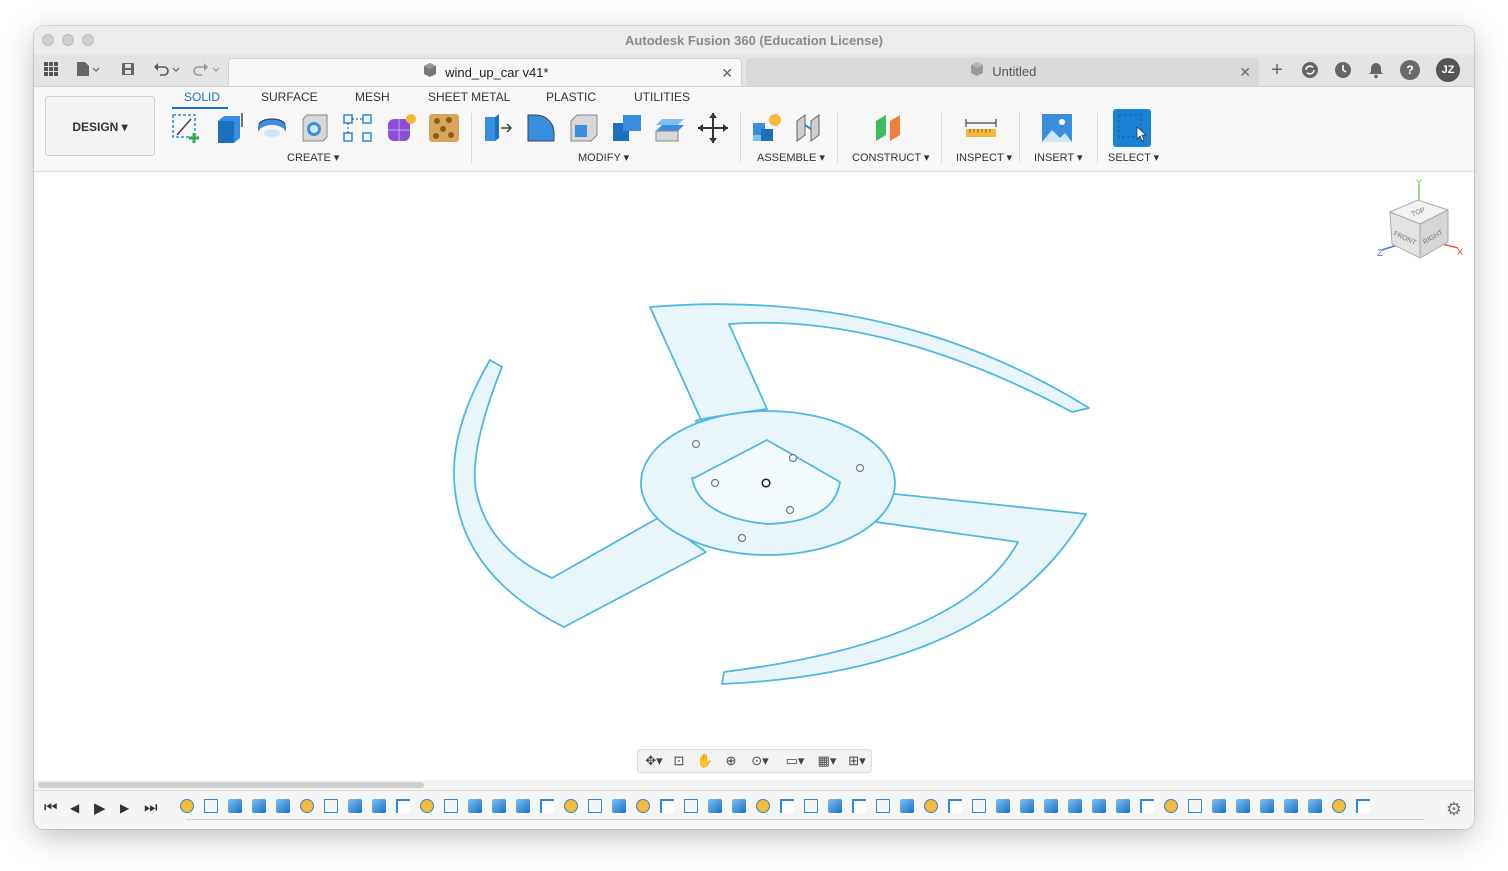 This screenshot has height=871, width=1508. What do you see at coordinates (1410, 70) in the screenshot?
I see `help-icon: ?` at bounding box center [1410, 70].